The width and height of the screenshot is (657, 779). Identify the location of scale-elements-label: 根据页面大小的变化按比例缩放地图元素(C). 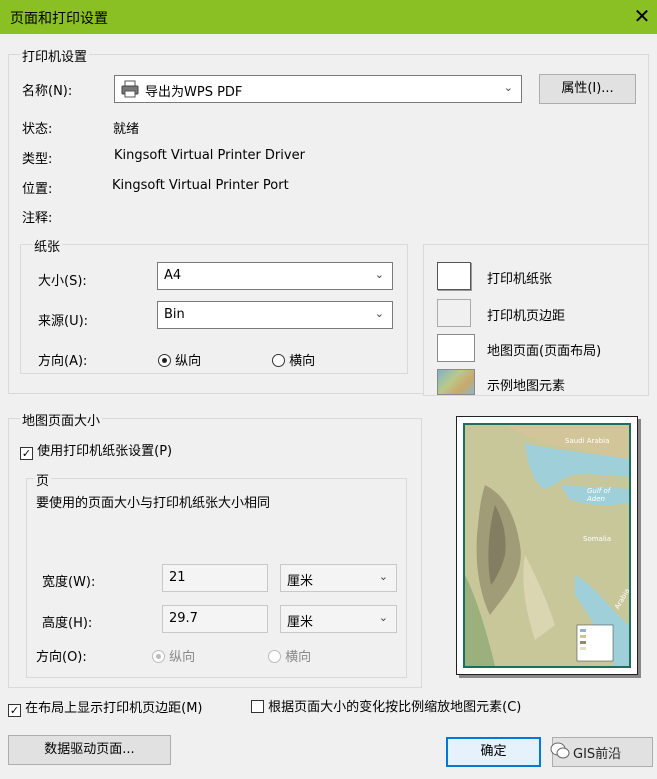
(395, 707).